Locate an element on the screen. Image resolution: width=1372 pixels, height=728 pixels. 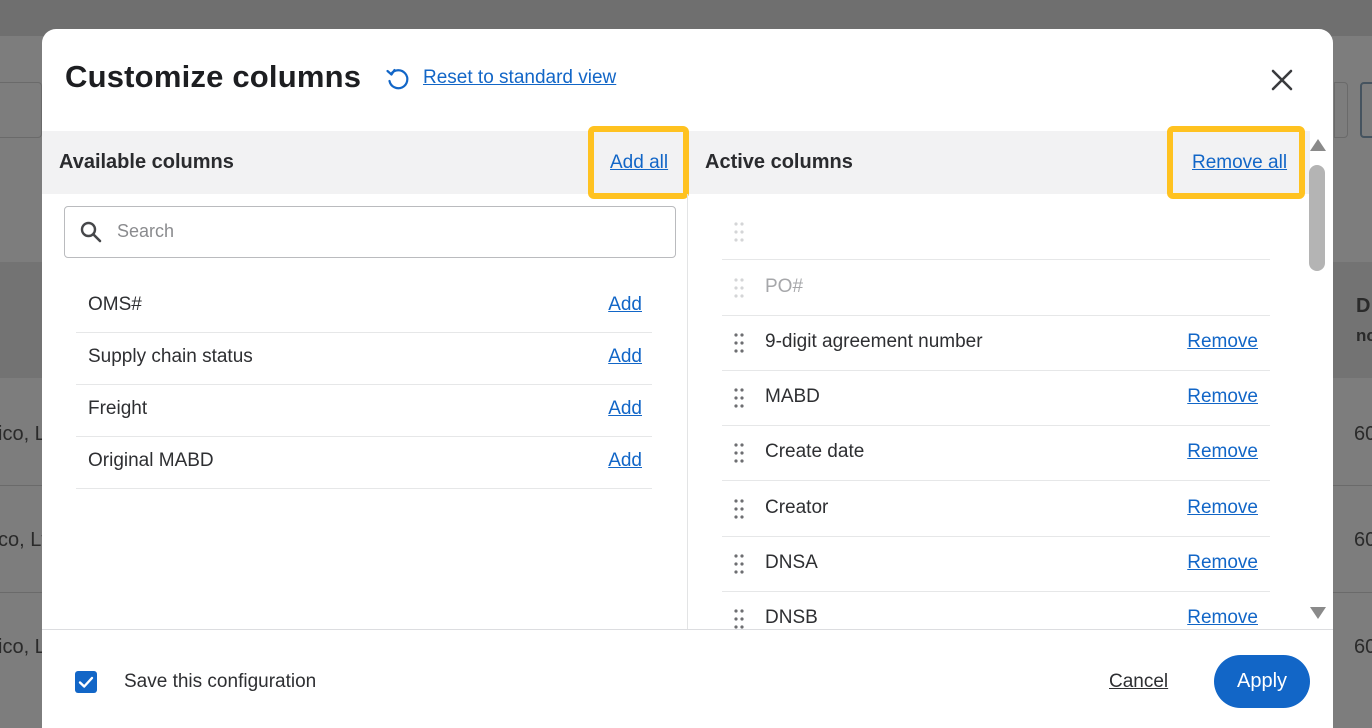
available-column-label: Supply chain status is located at coordinates (170, 356).